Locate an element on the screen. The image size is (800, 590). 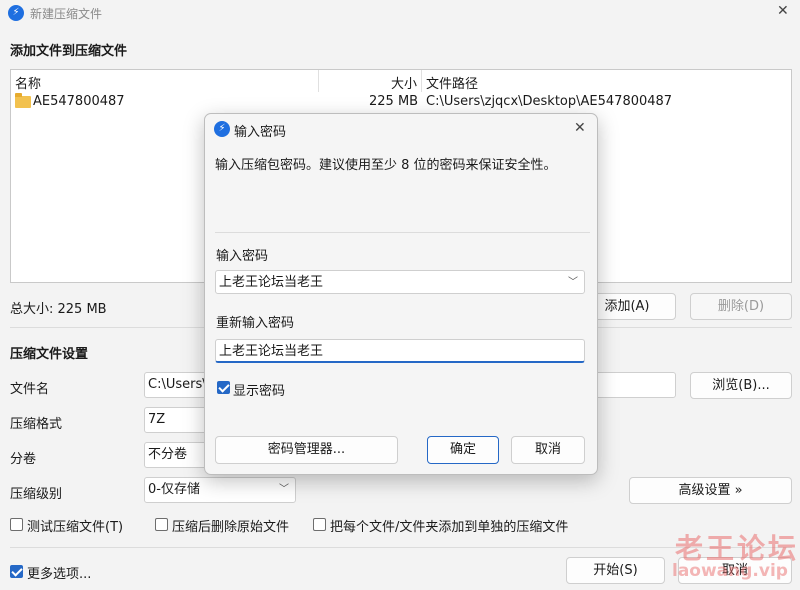
format-select-value: 7Z is located at coordinates (157, 419).